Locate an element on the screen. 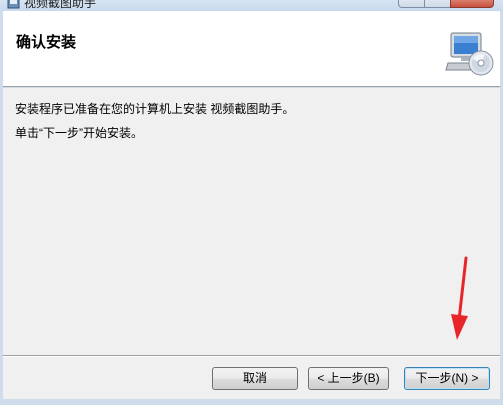  computer-disc-icon is located at coordinates (469, 54).